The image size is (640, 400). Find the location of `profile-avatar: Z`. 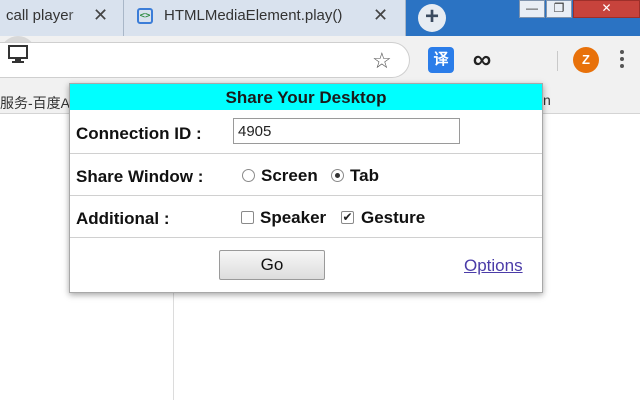

profile-avatar: Z is located at coordinates (586, 60).